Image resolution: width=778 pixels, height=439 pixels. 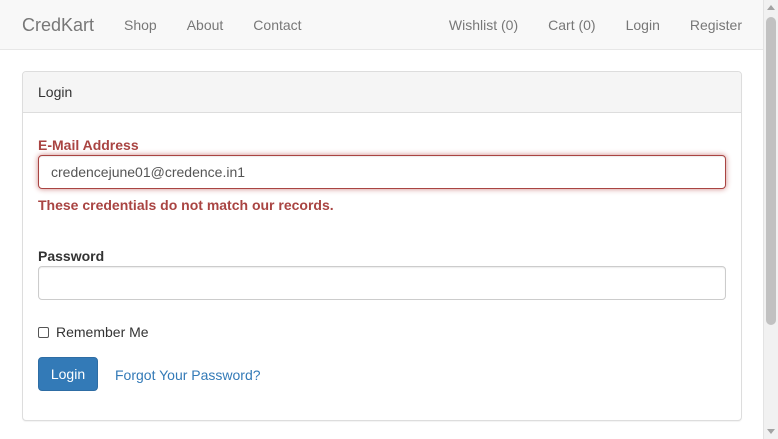 I want to click on vertical-scrollbar, so click(x=770, y=219).